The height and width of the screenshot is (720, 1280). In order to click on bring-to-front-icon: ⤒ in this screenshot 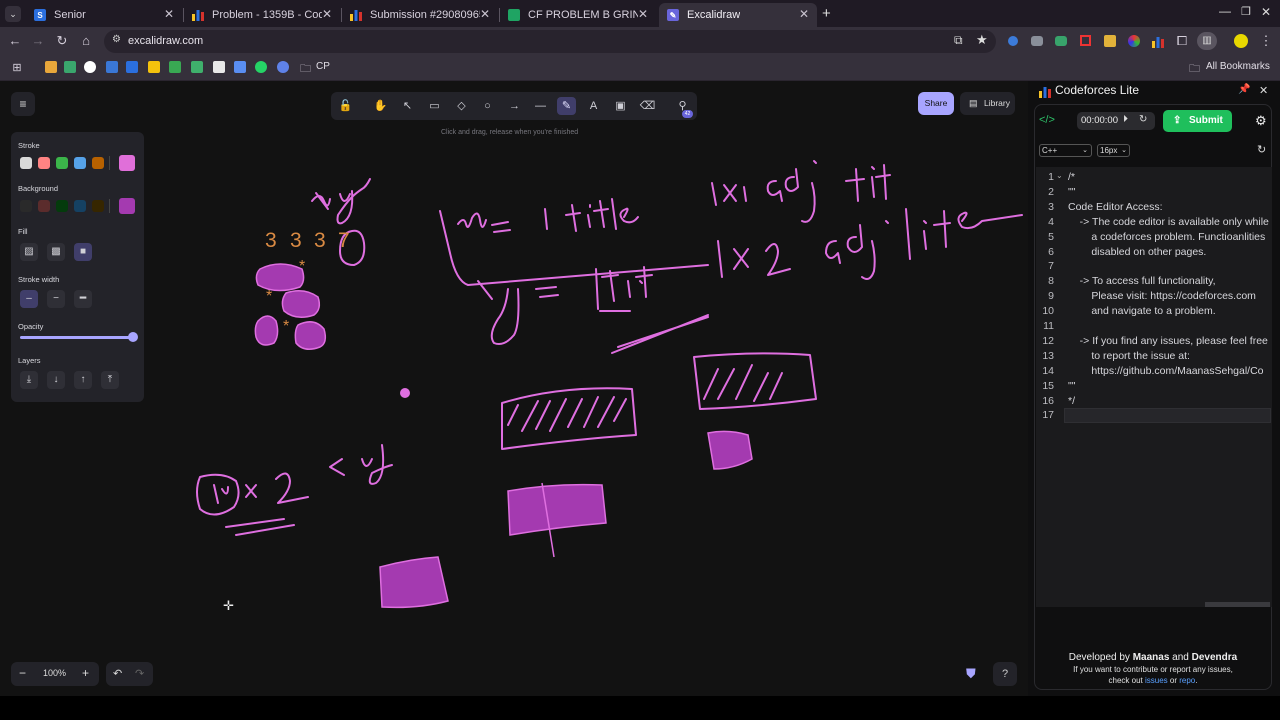, I will do `click(110, 380)`.